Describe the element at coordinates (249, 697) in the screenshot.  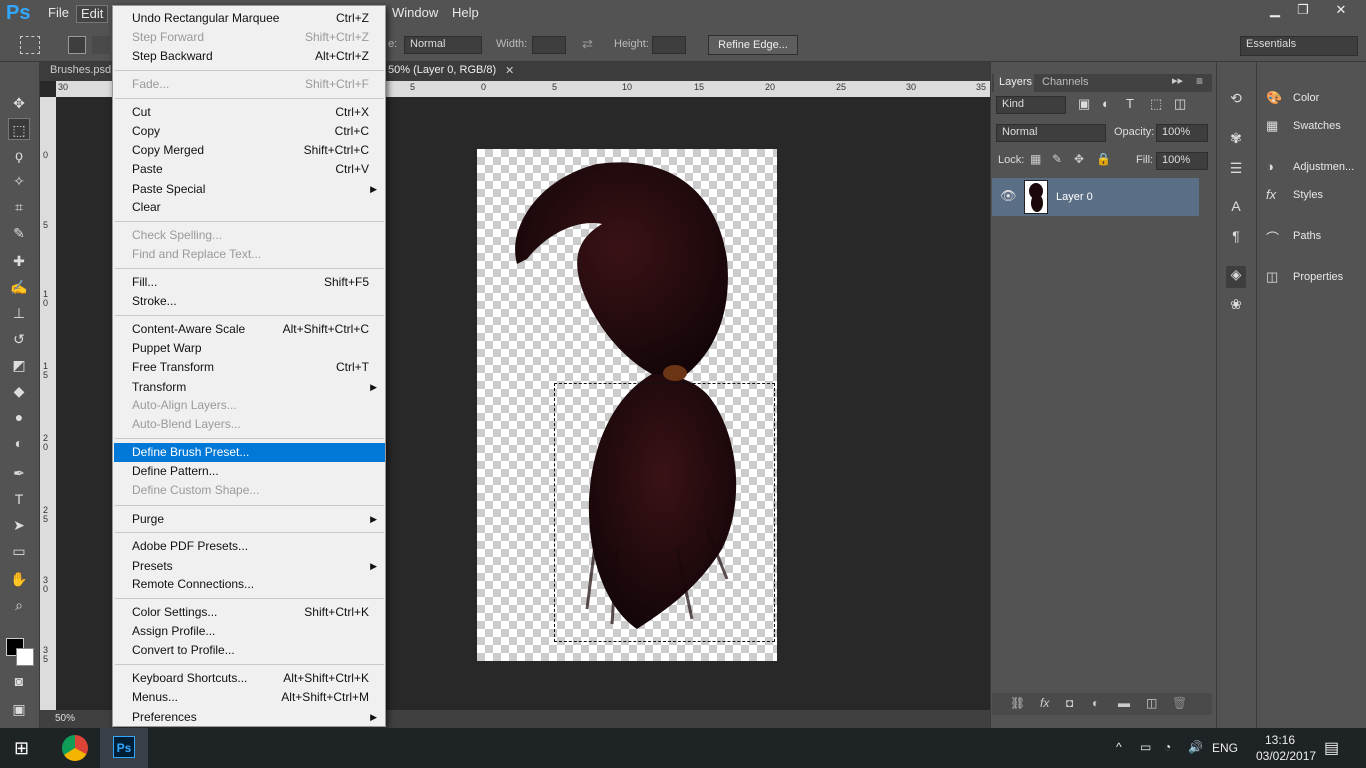
I see `menu-item-menus: Menus... Alt+Shift+Ctrl+M` at that location.